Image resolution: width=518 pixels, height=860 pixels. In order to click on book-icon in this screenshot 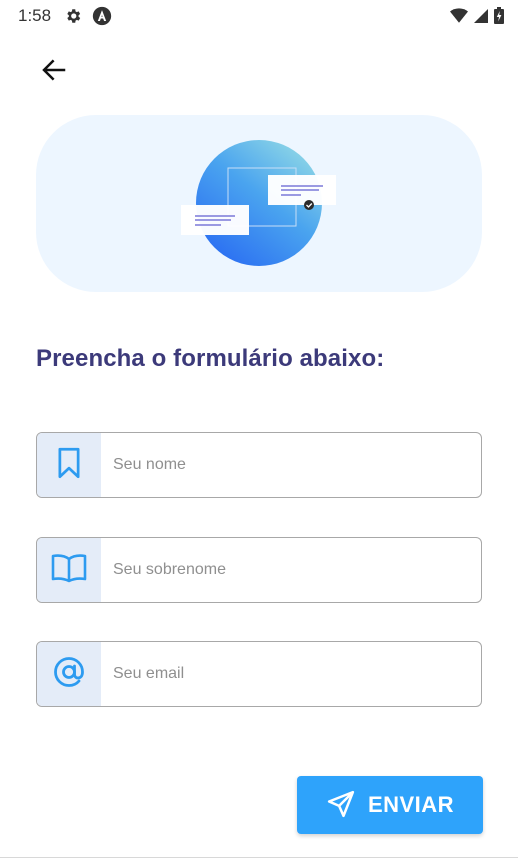, I will do `click(69, 570)`.